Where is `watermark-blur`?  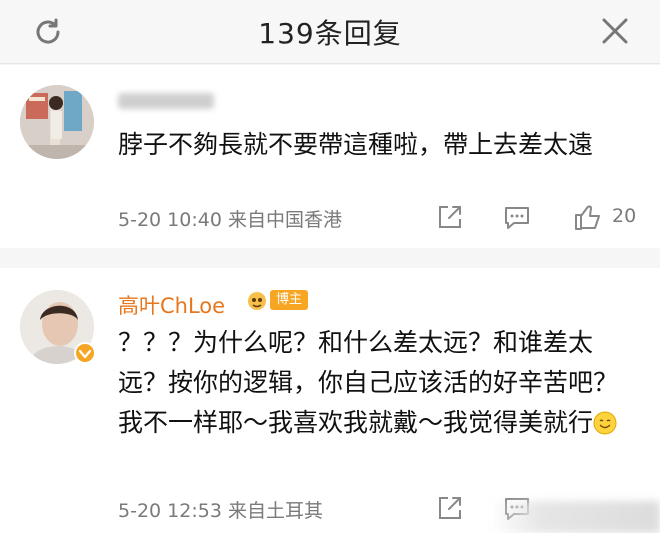 watermark-blur is located at coordinates (575, 517).